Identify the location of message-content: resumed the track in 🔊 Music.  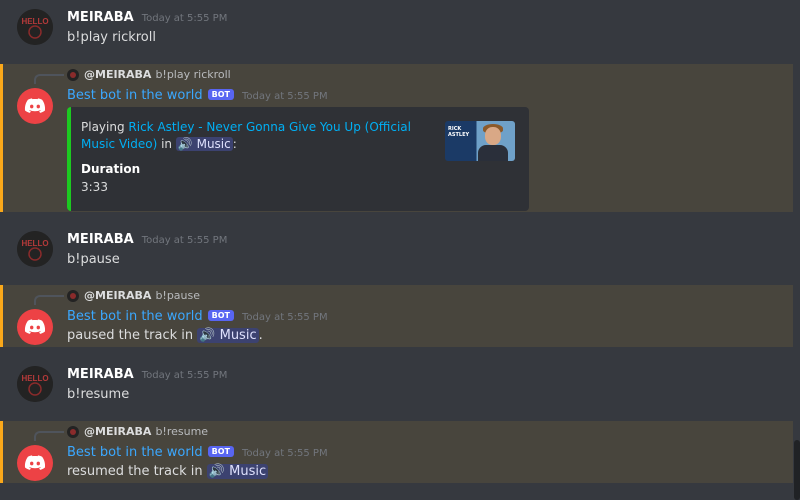
(168, 471).